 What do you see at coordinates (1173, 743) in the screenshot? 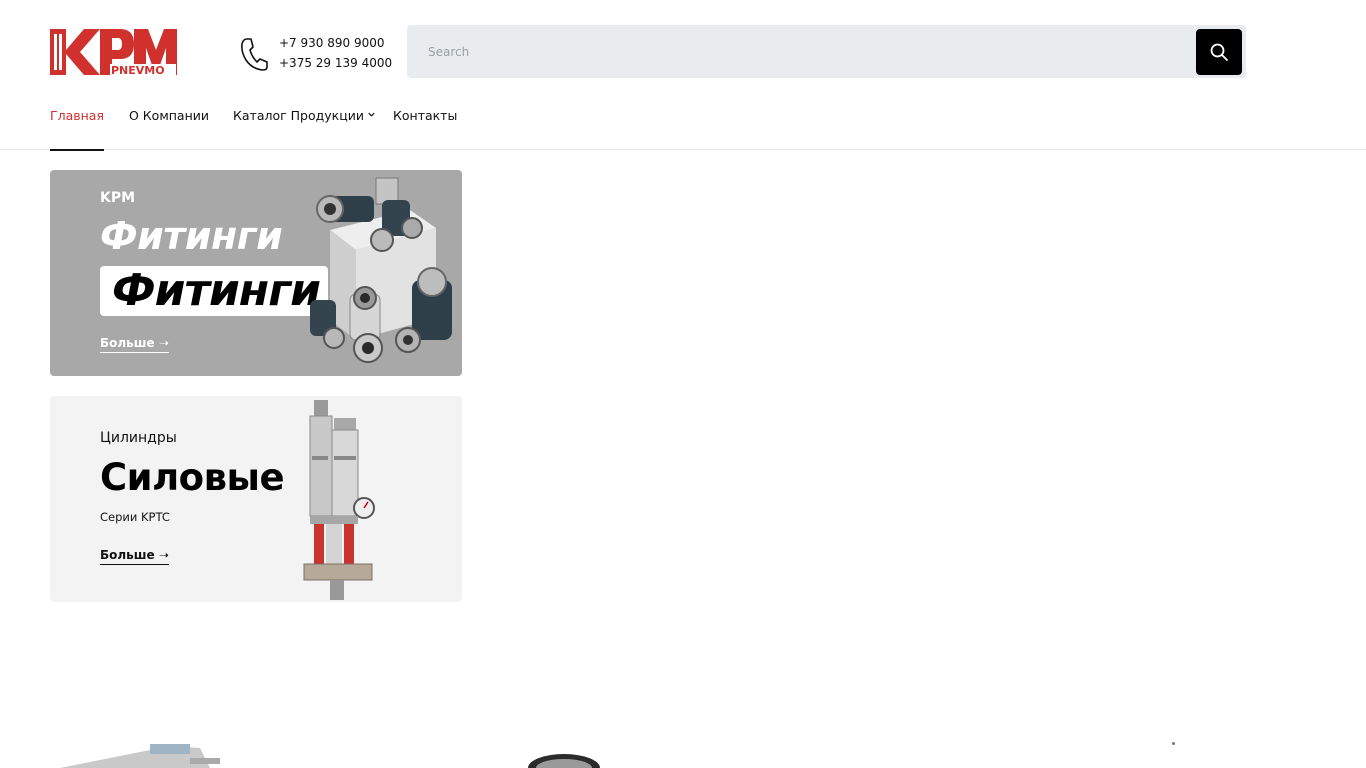
I see `decorative-dot` at bounding box center [1173, 743].